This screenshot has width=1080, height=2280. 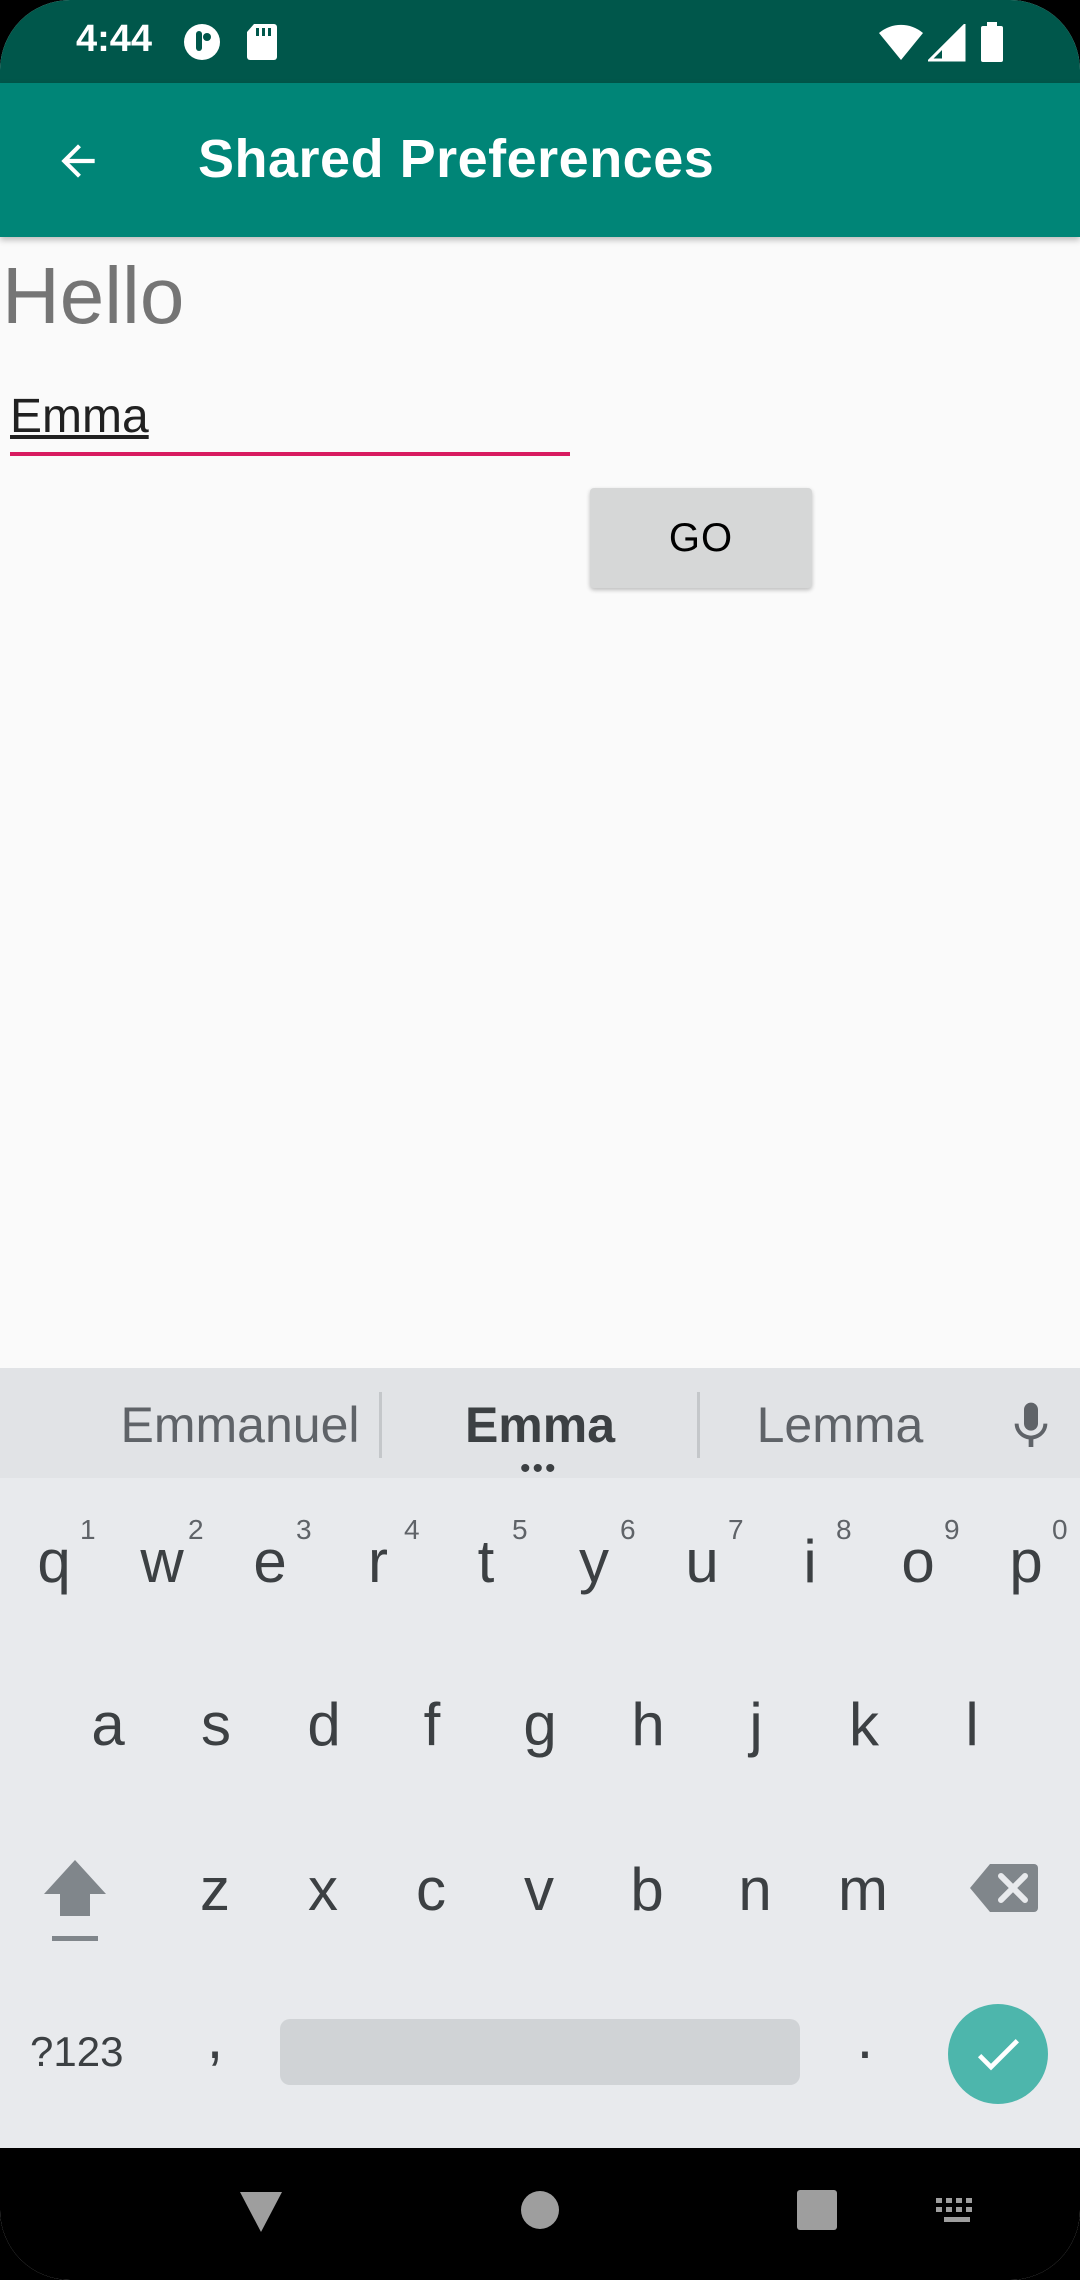 What do you see at coordinates (701, 538) in the screenshot?
I see `go-button: GO` at bounding box center [701, 538].